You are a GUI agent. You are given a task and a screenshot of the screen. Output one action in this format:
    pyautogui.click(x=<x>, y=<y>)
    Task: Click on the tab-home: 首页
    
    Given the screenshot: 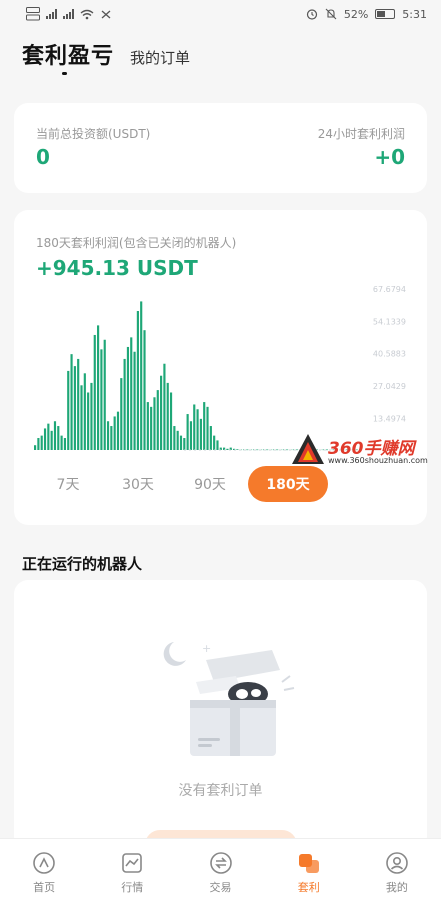 What is the action you would take?
    pyautogui.click(x=44, y=869)
    